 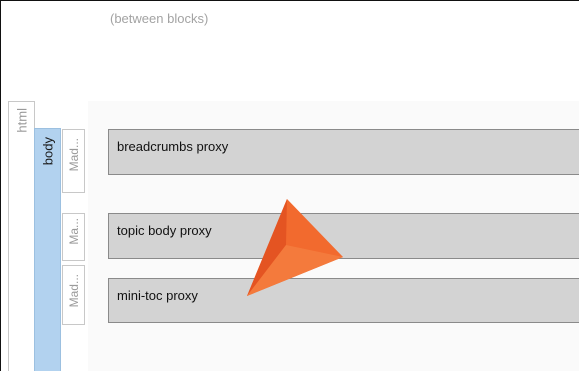 I want to click on html-strip-label: html, so click(x=21, y=120).